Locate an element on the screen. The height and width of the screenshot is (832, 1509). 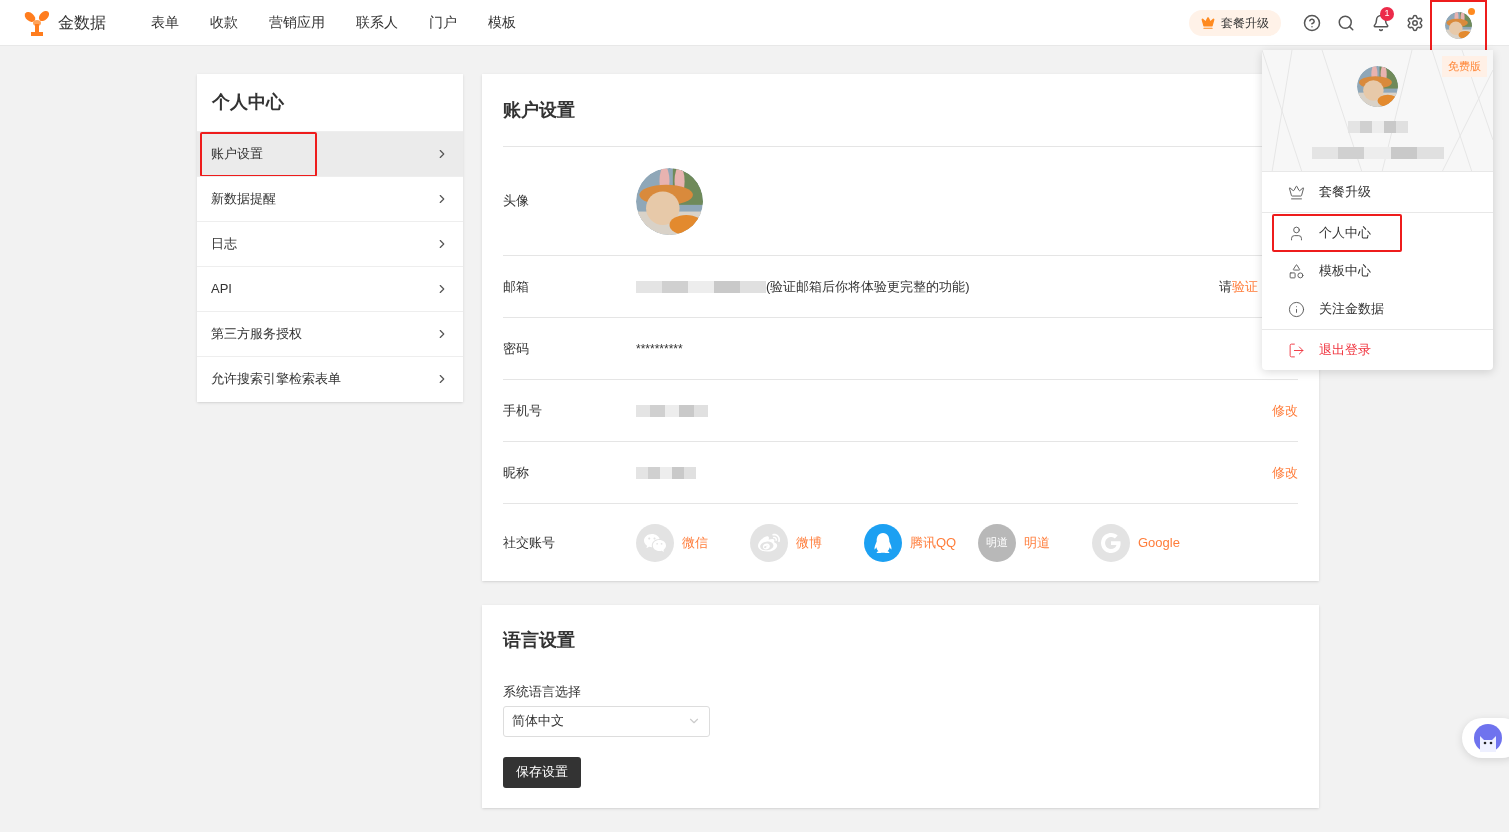
menu-item: 关注金数据 is located at coordinates (1377, 309).